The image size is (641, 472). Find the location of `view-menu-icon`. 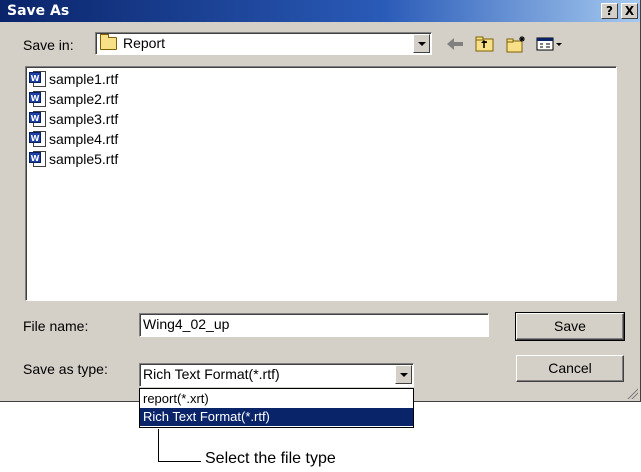

view-menu-icon is located at coordinates (550, 44).